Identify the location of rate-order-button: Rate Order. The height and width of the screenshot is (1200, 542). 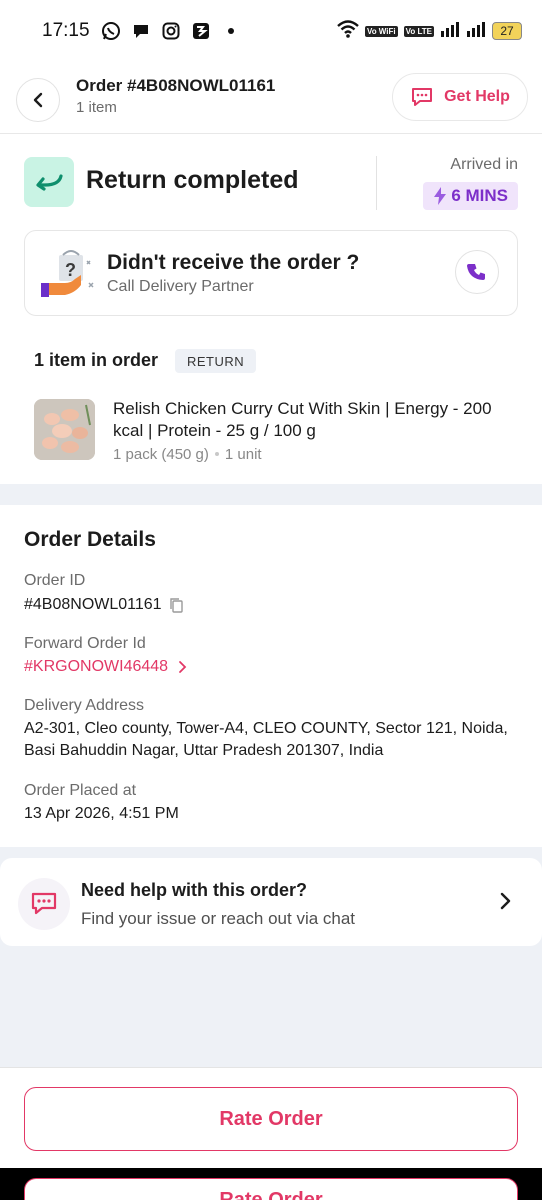
(271, 1119).